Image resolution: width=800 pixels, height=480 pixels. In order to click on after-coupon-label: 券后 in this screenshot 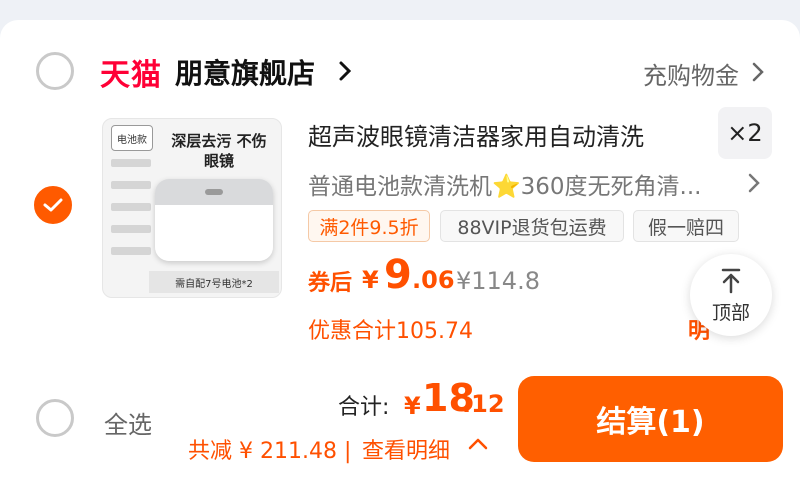, I will do `click(330, 283)`.